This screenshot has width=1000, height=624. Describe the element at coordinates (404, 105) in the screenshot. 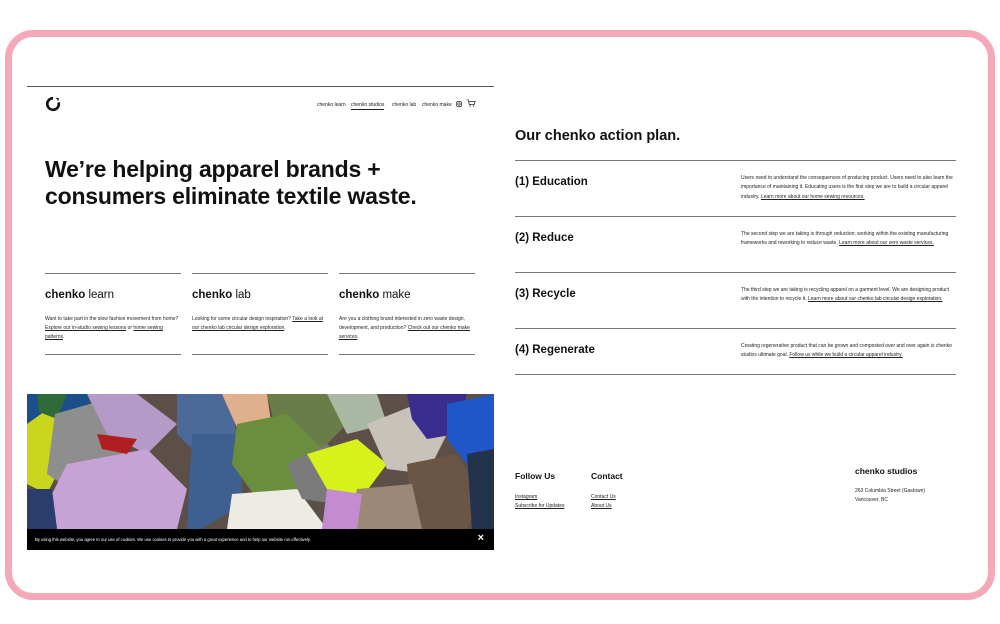

I see `nav-chenko-lab: chenko lab` at that location.